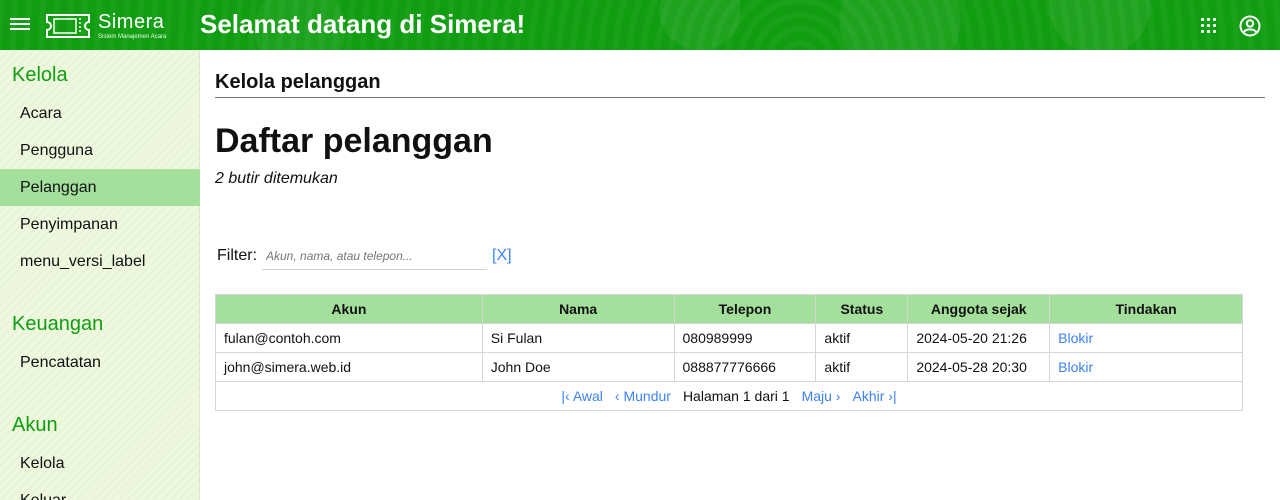  I want to click on app-title: Selamat datang di Simera!, so click(363, 24).